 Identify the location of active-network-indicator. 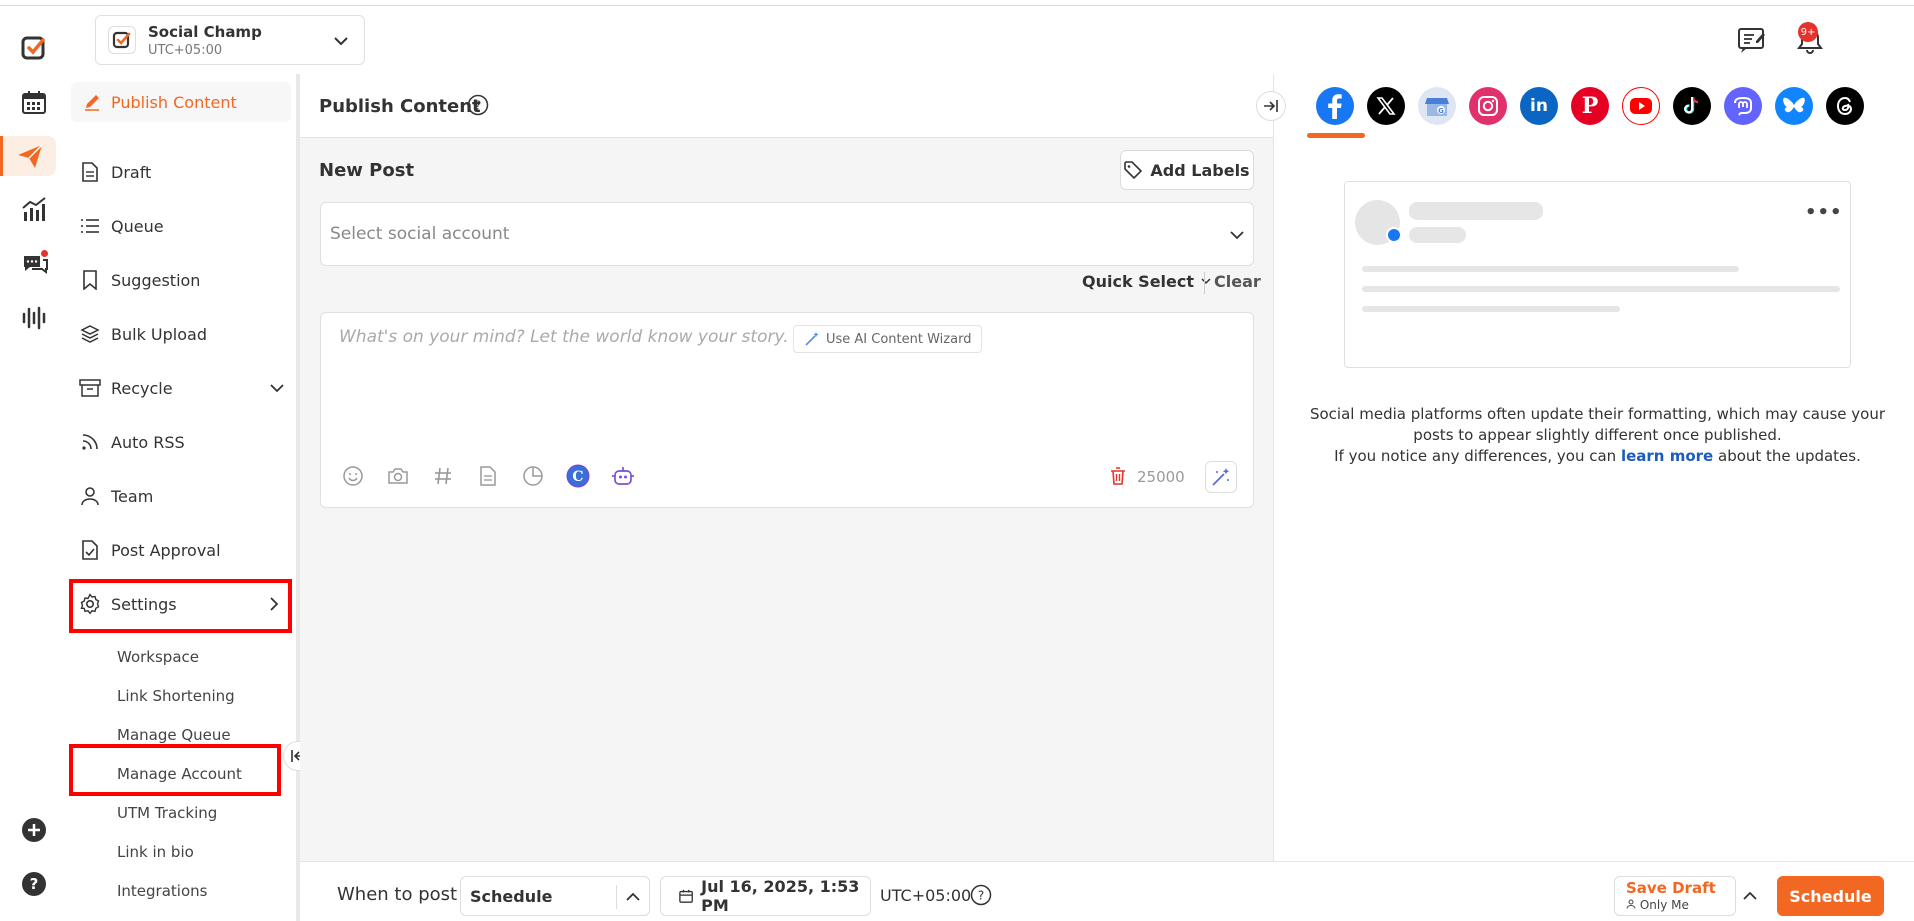
(1336, 135).